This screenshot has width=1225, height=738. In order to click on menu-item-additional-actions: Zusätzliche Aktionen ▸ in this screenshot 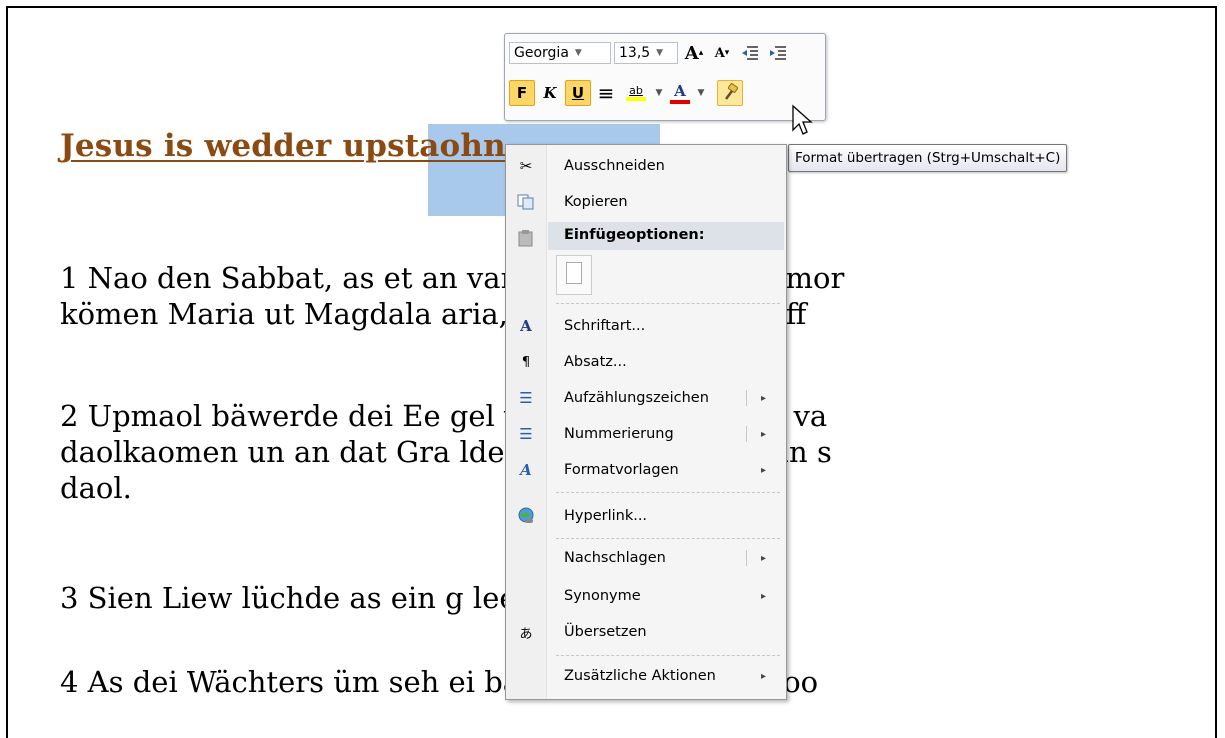, I will do `click(645, 676)`.